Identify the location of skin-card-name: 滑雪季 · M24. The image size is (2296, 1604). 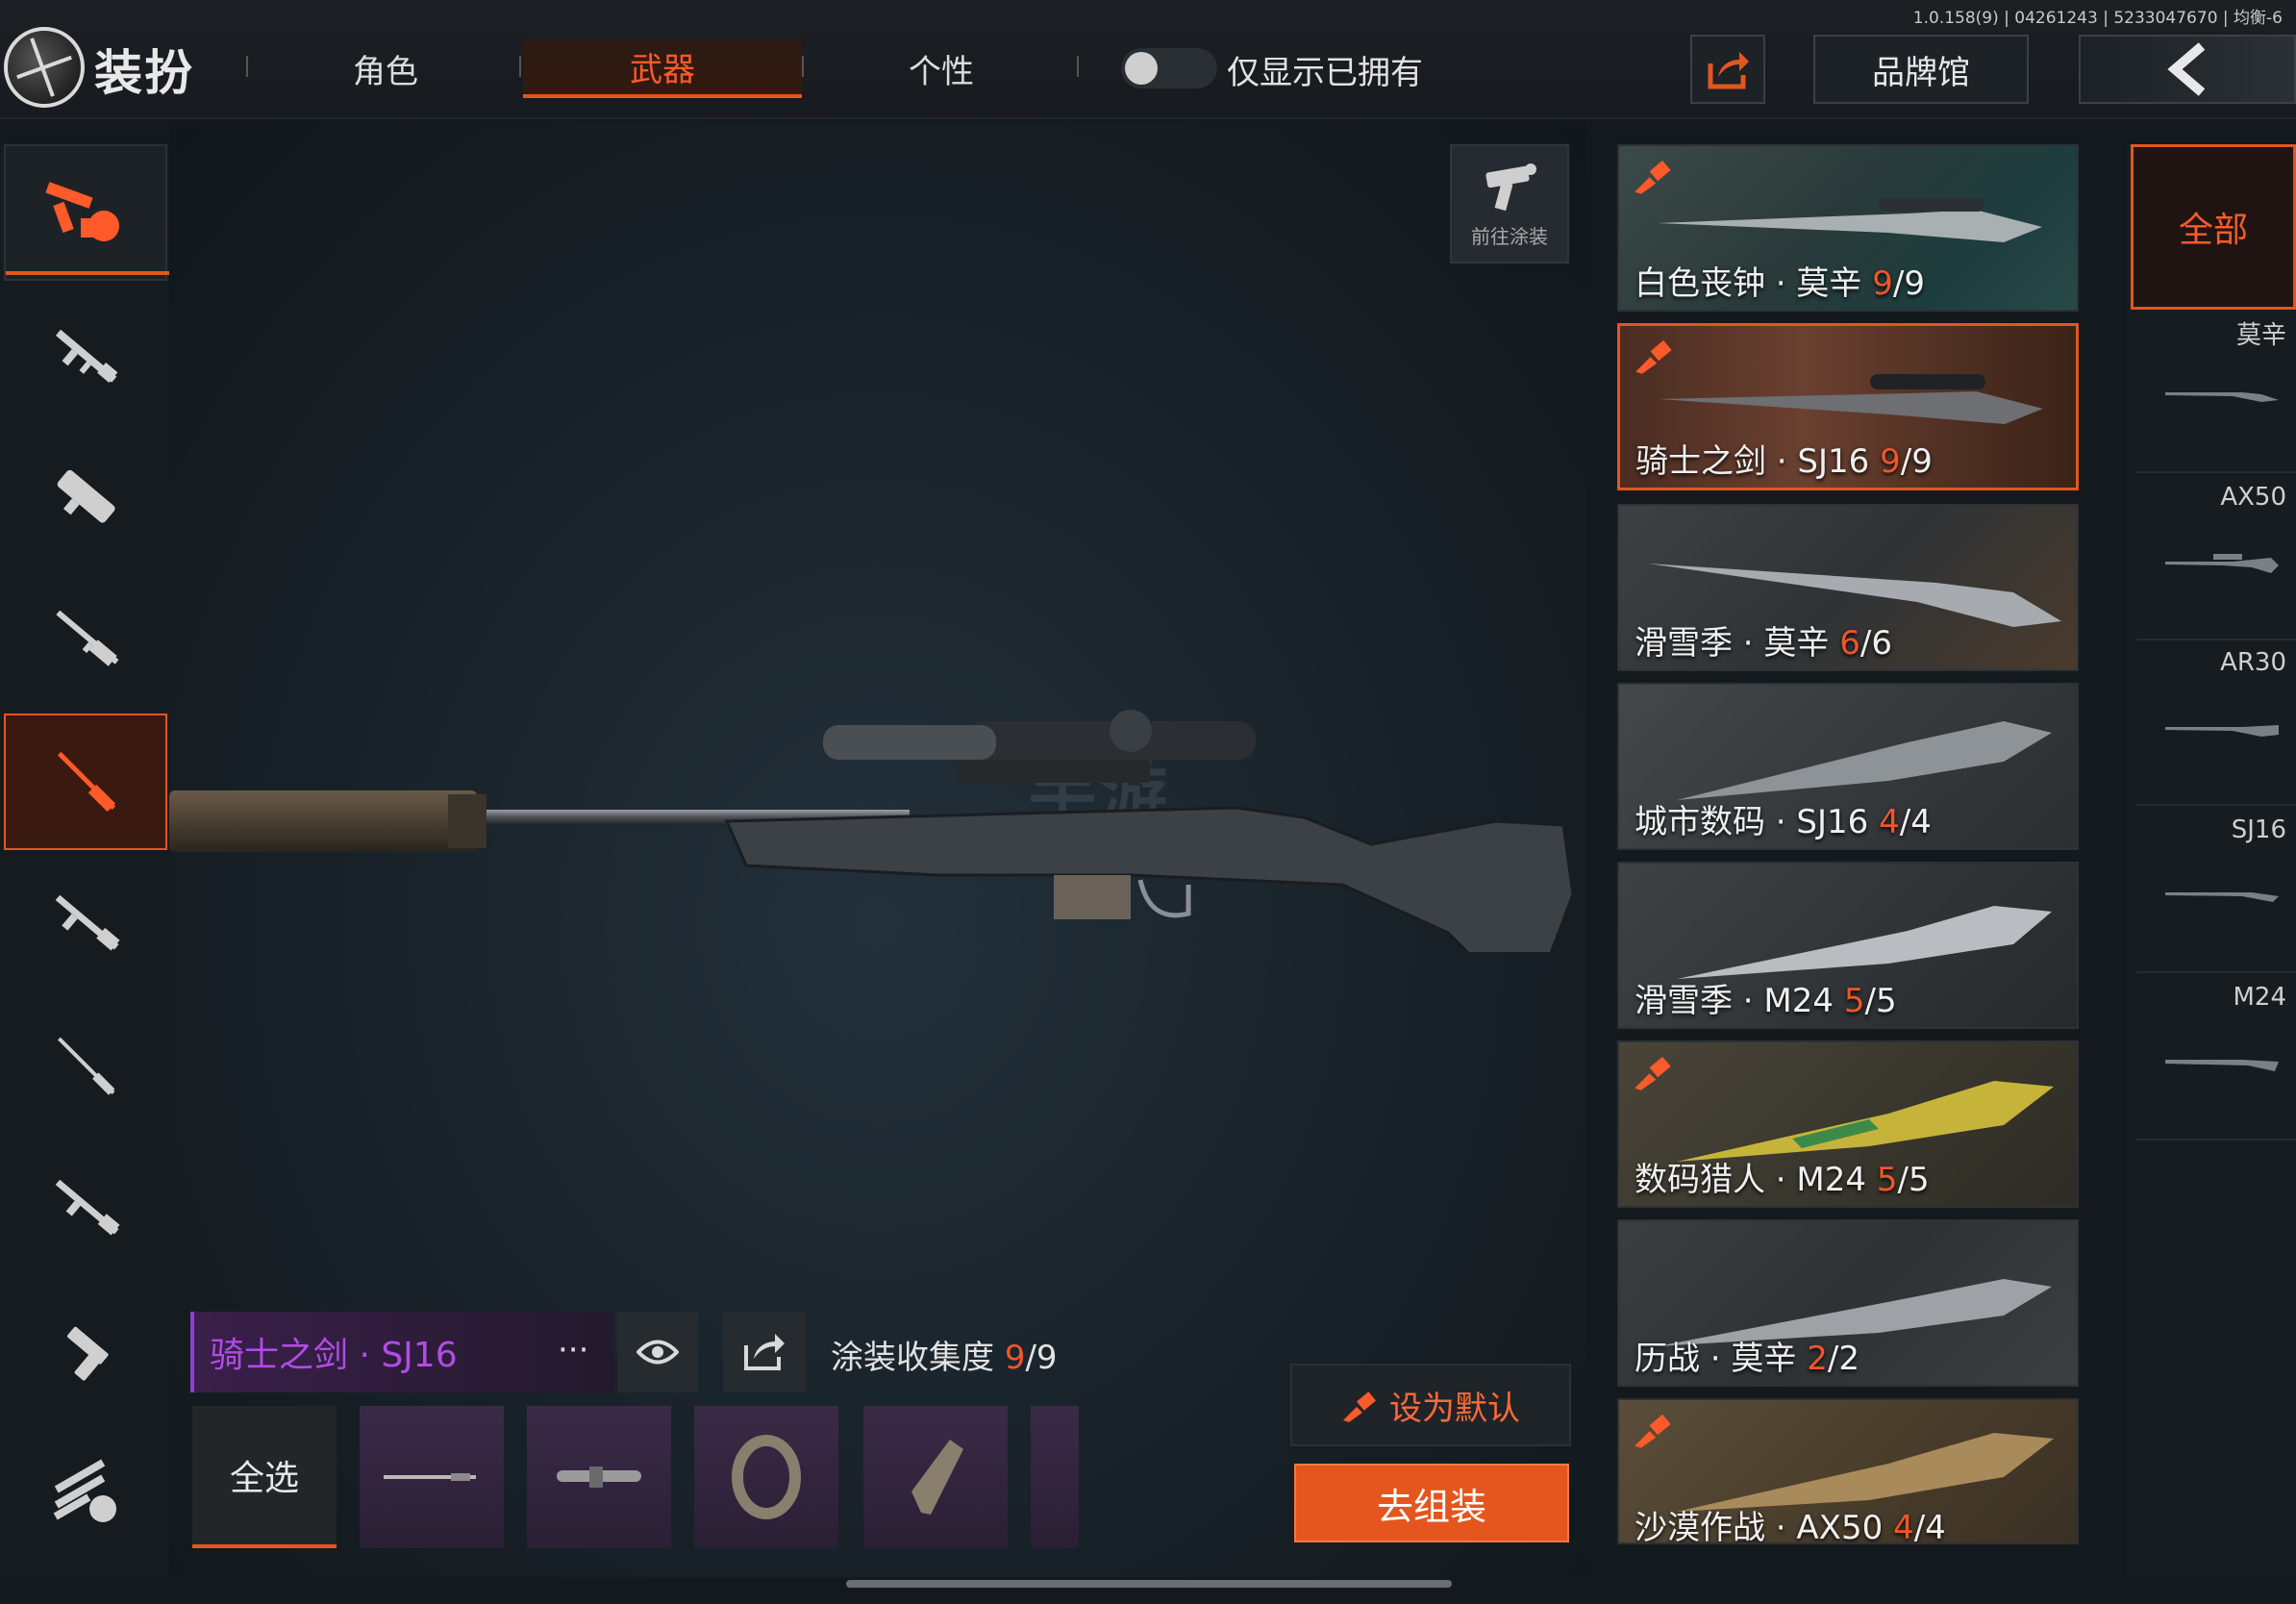
(1739, 1001).